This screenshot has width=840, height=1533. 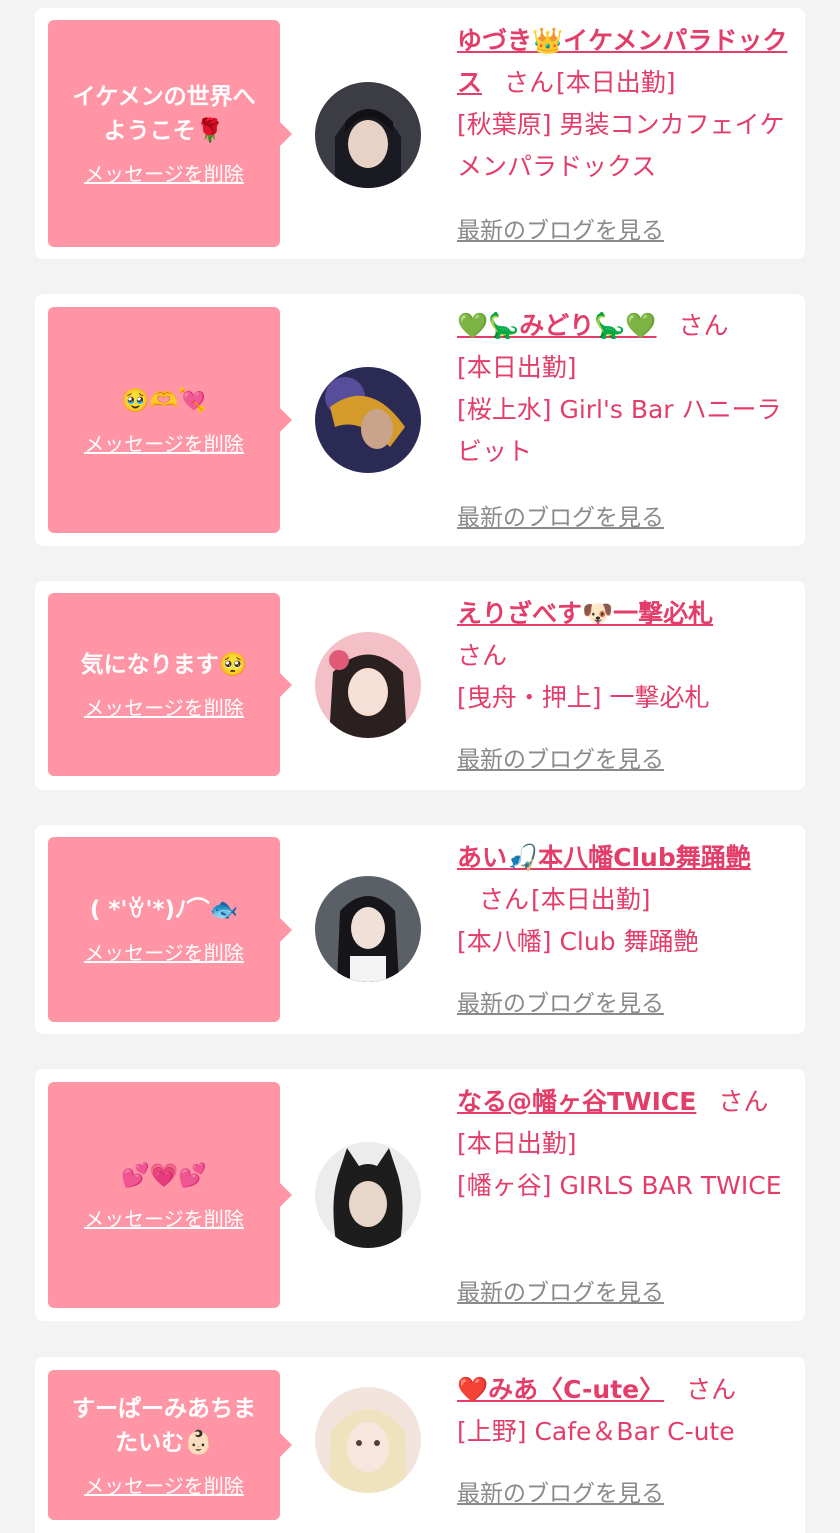 What do you see at coordinates (604, 857) in the screenshot?
I see `cast-name-link: あい🎣本八幡Club舞踊艶` at bounding box center [604, 857].